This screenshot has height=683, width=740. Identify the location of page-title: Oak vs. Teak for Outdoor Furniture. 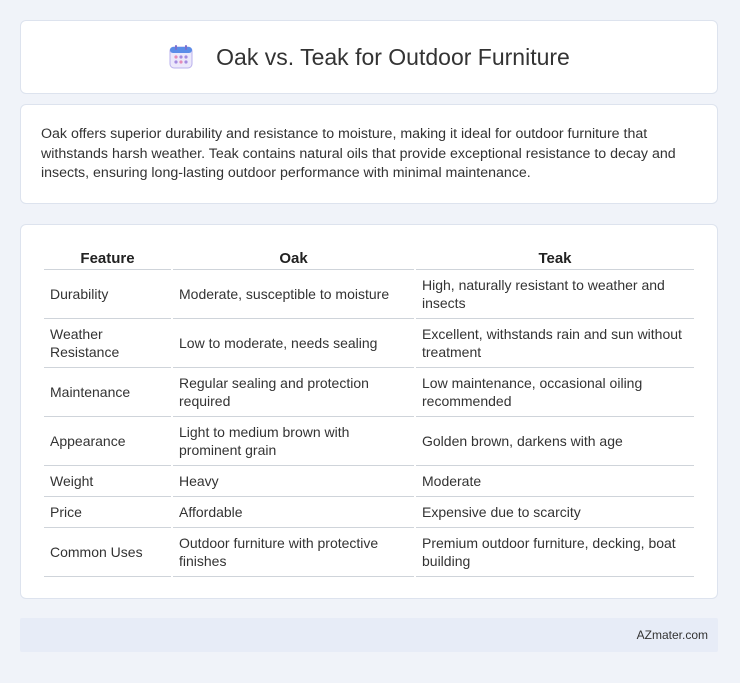
(393, 56).